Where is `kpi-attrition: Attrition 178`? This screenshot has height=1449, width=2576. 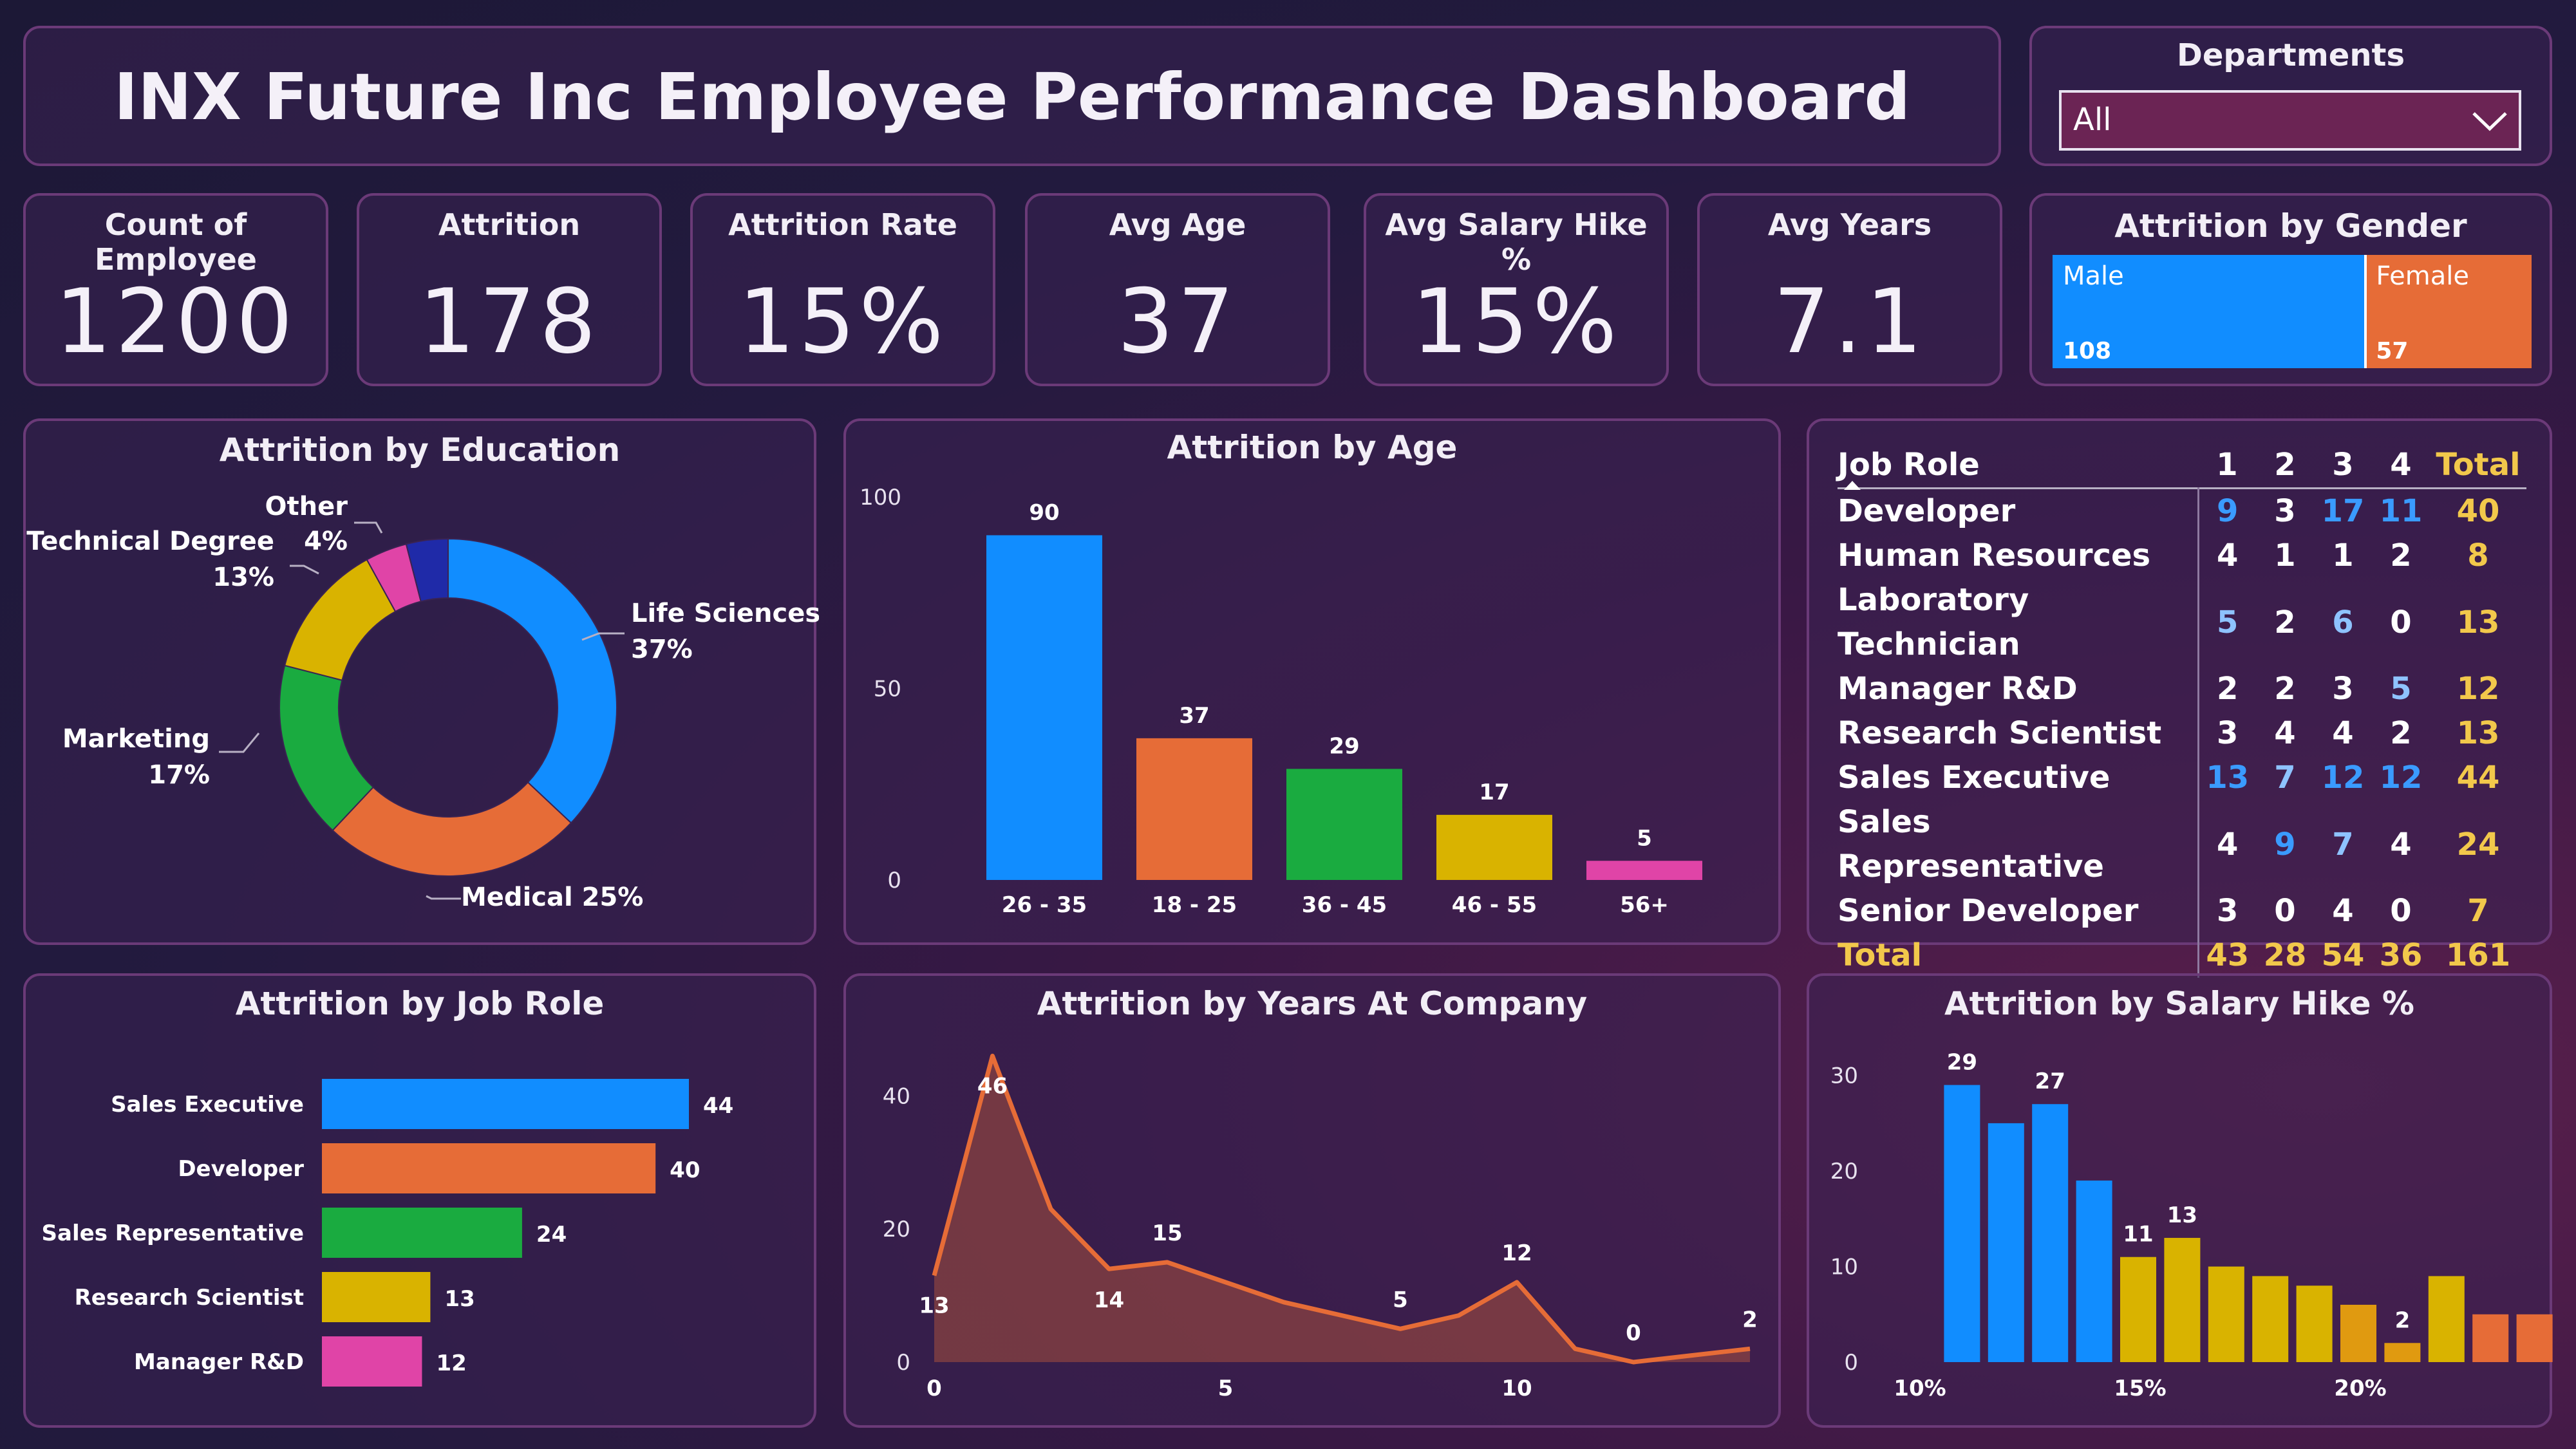 kpi-attrition: Attrition 178 is located at coordinates (509, 289).